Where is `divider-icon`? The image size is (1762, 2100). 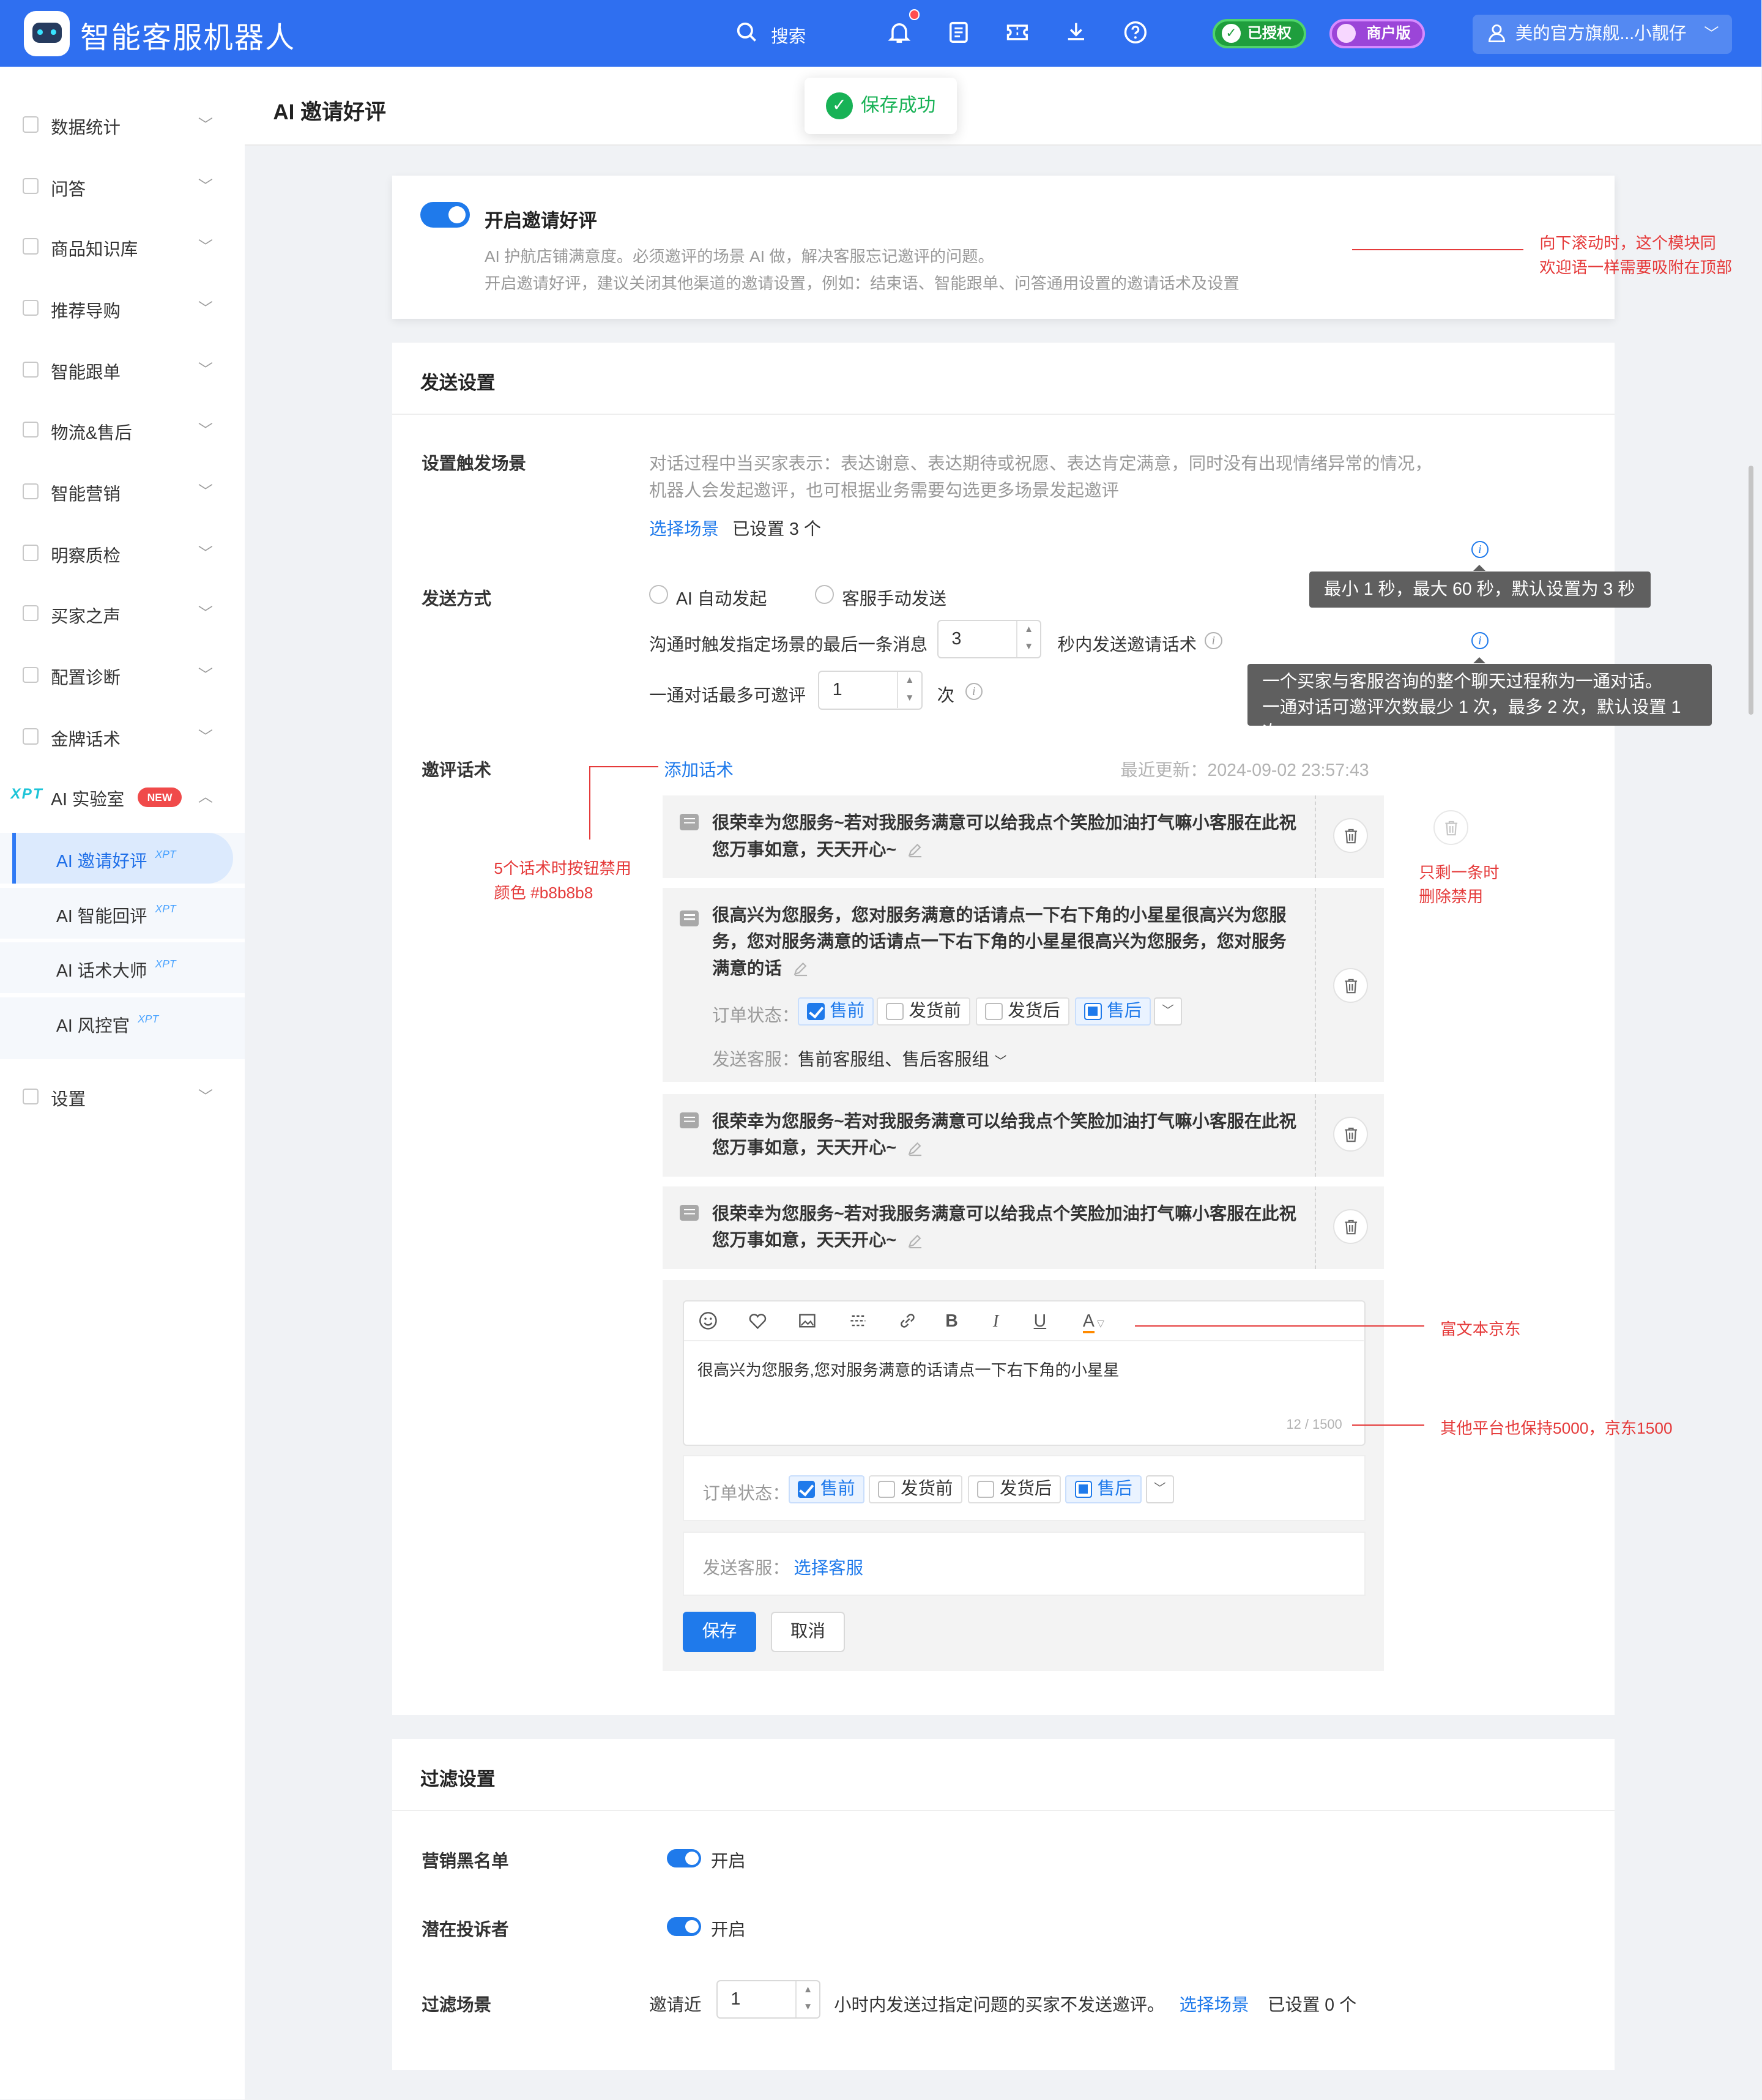 divider-icon is located at coordinates (858, 1321).